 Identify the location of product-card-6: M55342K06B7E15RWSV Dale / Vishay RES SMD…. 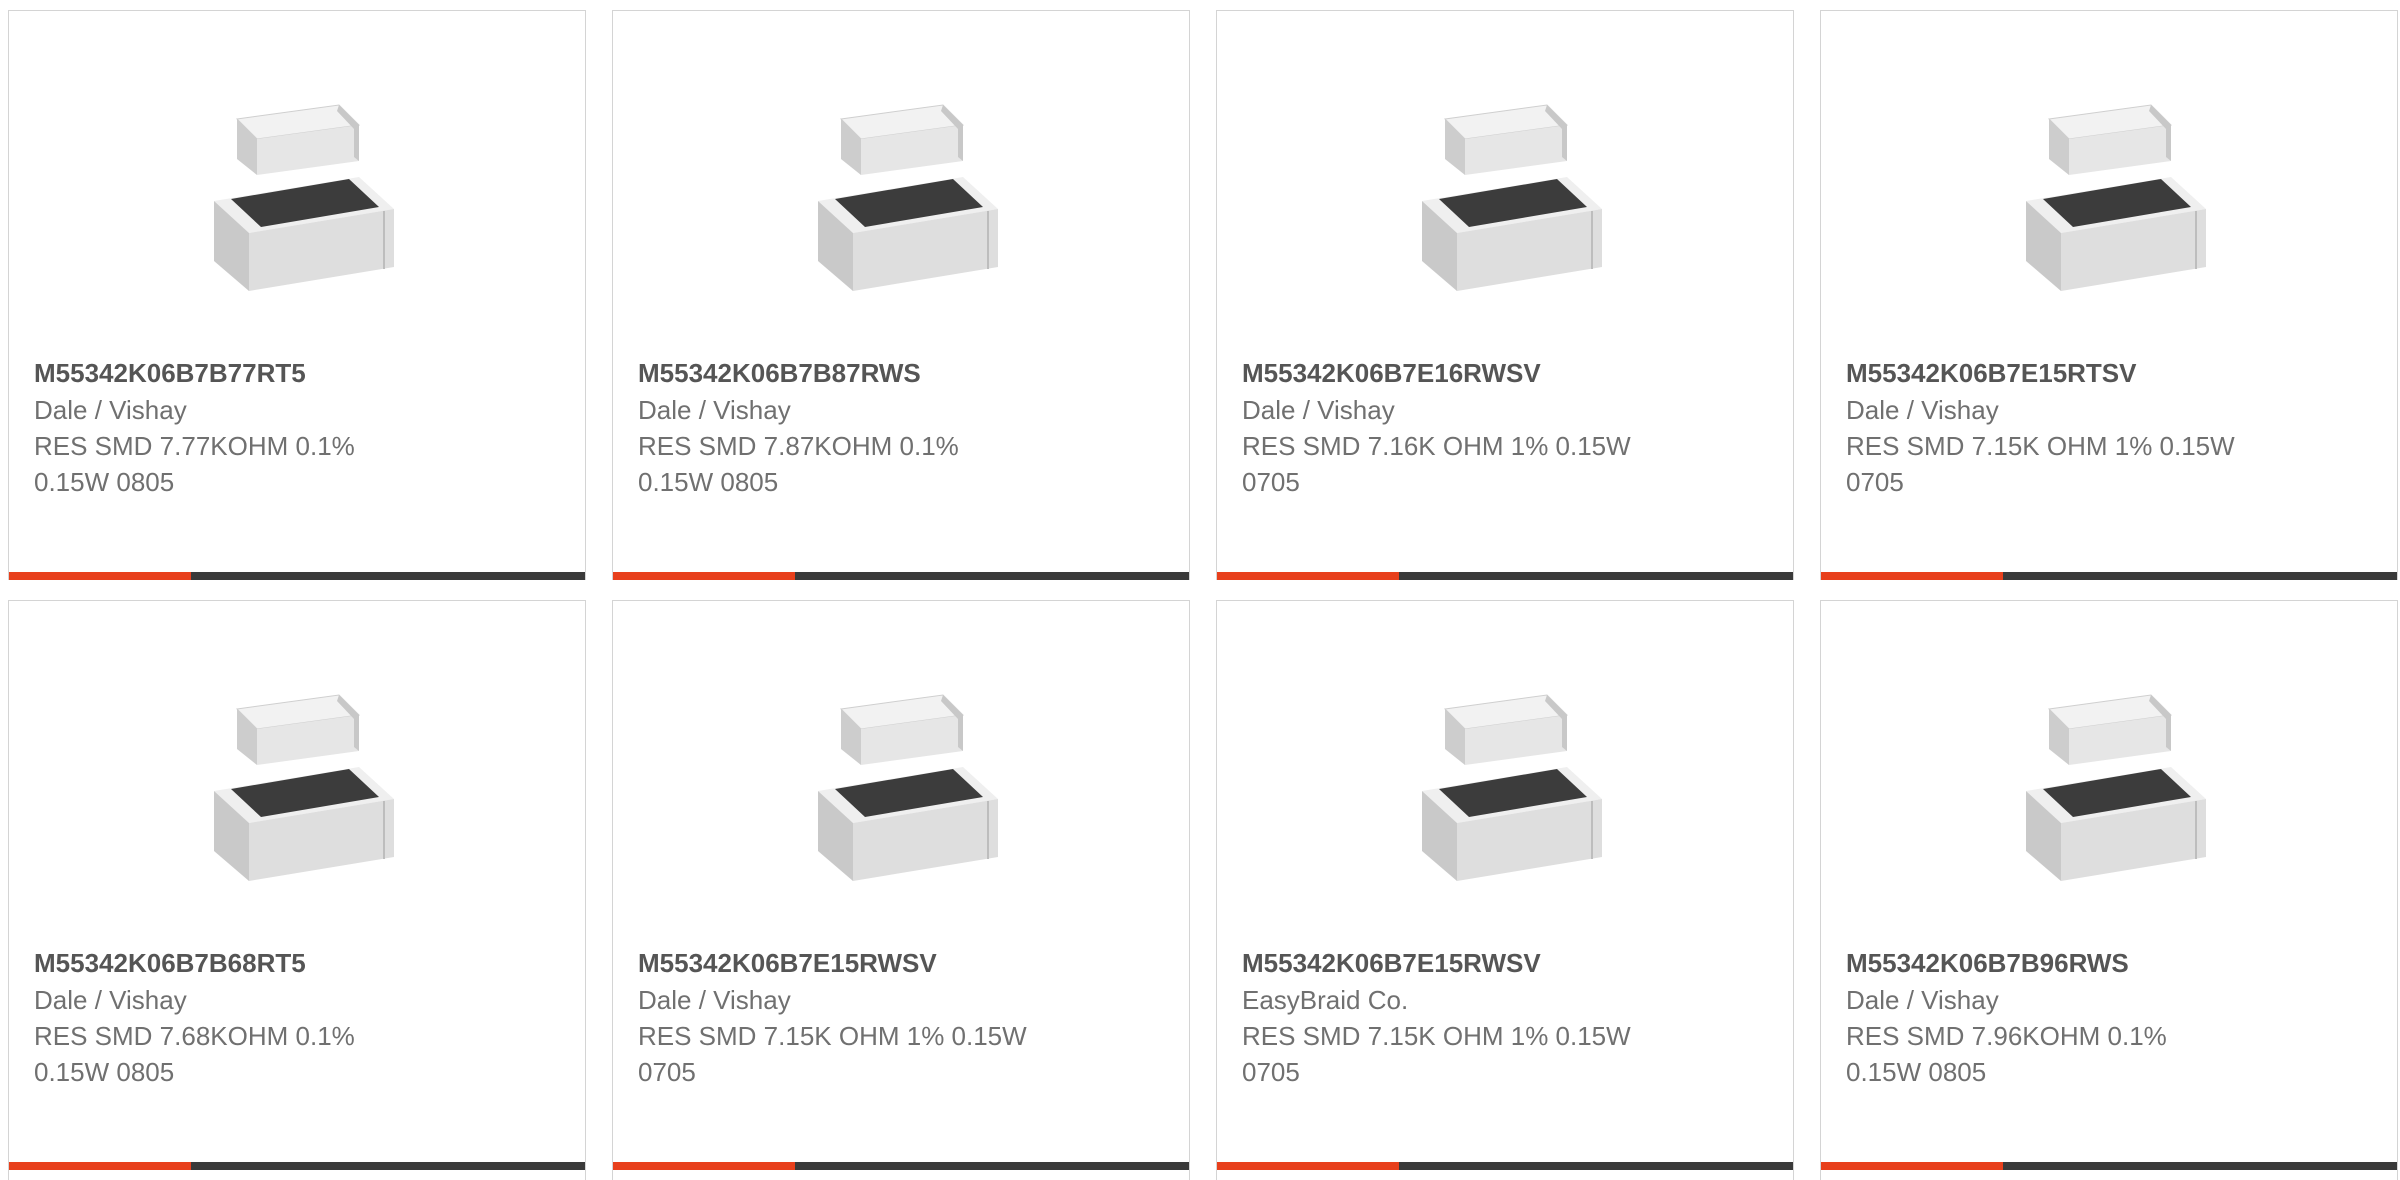
(901, 890).